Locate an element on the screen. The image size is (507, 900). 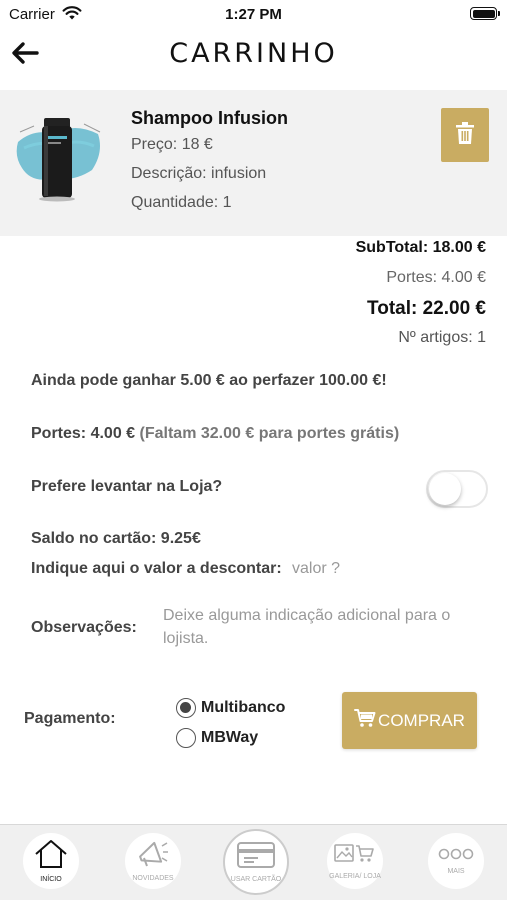
payment-option-label: MBWay is located at coordinates (230, 737).